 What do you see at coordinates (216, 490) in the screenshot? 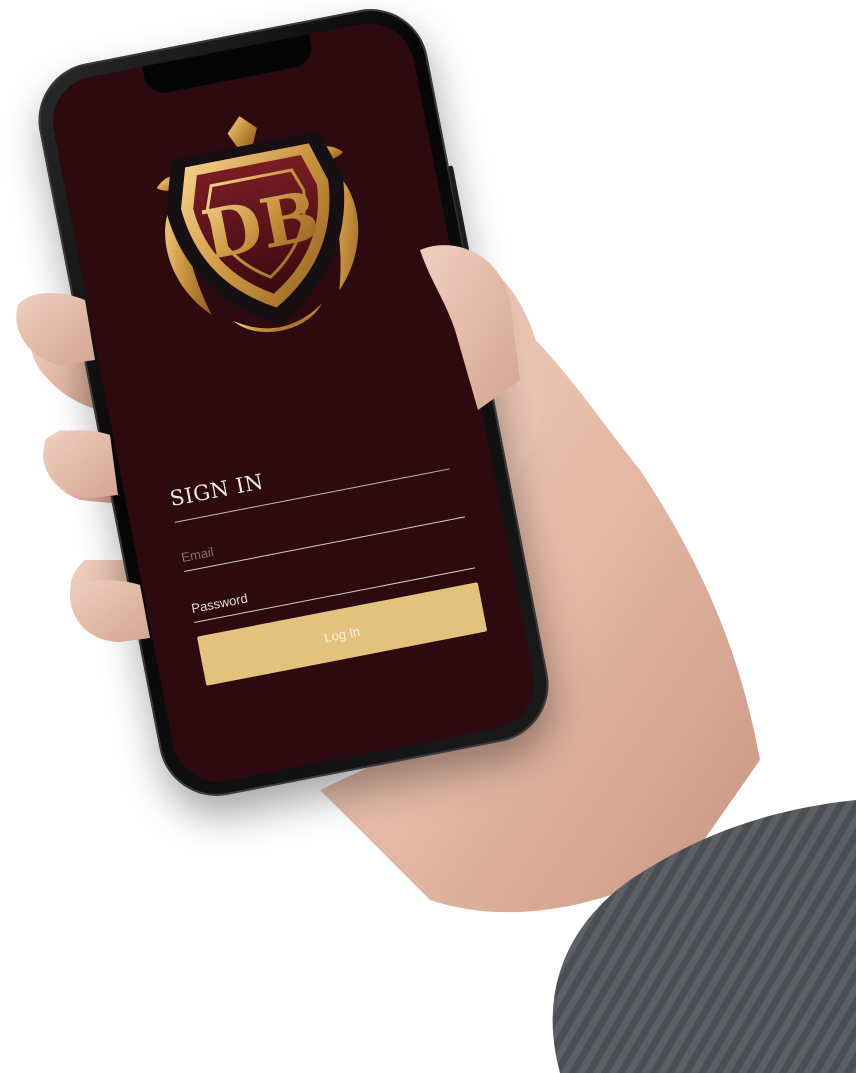
I see `sign-in-title: SIGN IN` at bounding box center [216, 490].